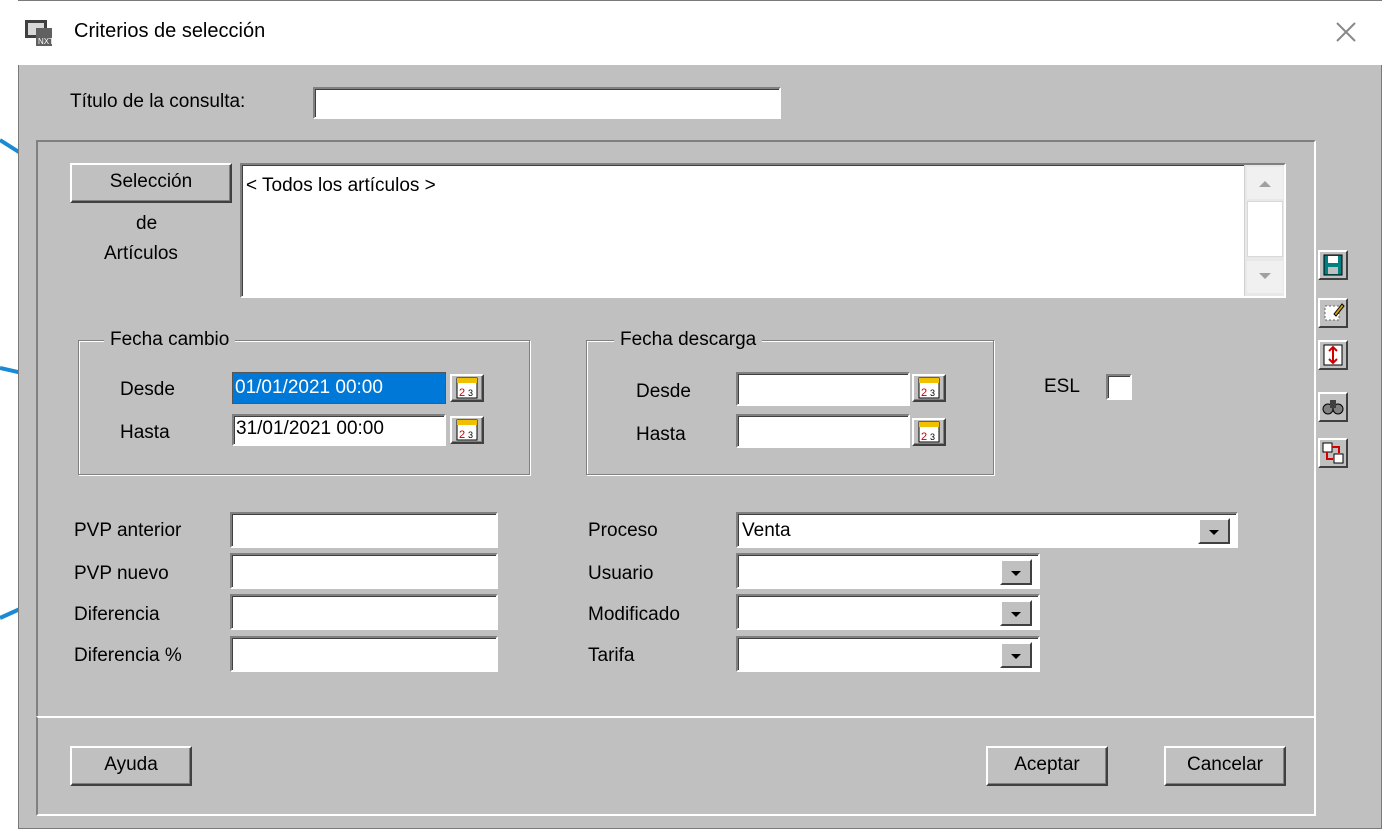 This screenshot has width=1382, height=829. Describe the element at coordinates (364, 612) in the screenshot. I see `diferencia-input` at that location.